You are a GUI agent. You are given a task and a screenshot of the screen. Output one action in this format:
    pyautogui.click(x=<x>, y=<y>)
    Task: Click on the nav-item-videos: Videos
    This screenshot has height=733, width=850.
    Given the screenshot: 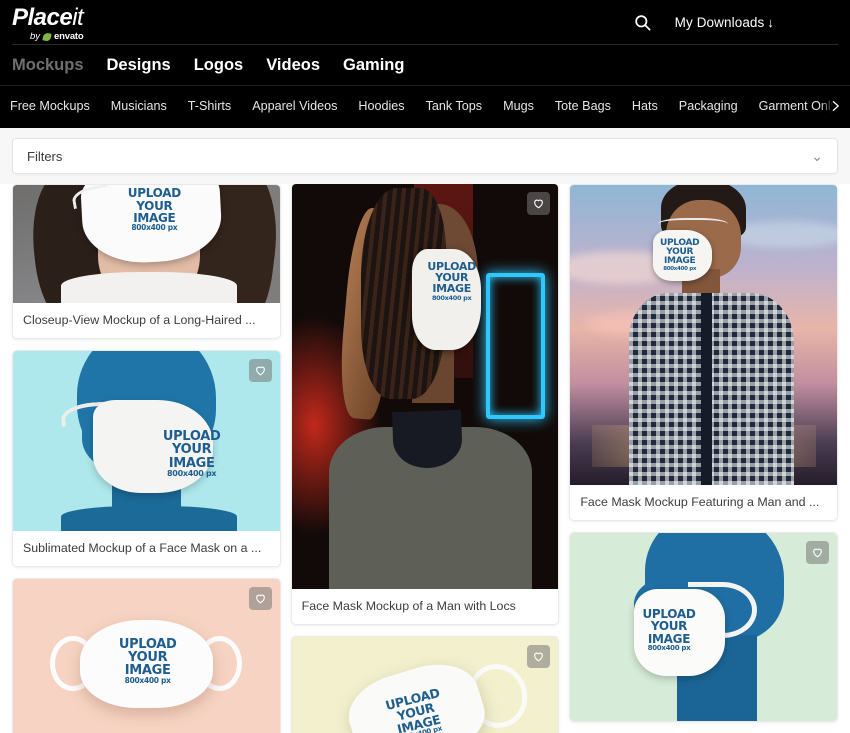 What is the action you would take?
    pyautogui.click(x=293, y=65)
    